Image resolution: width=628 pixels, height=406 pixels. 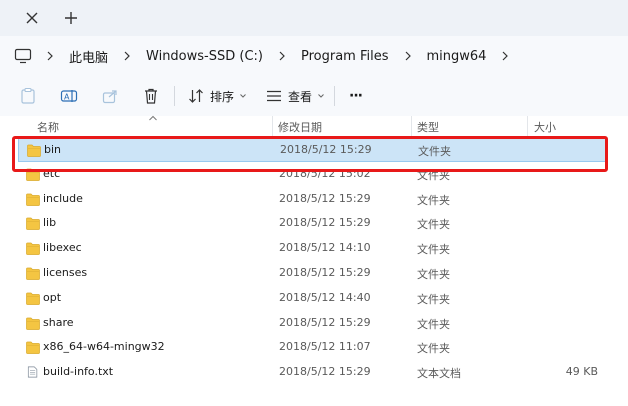 I want to click on file-date: 2018/5/12 14:40, so click(x=325, y=297).